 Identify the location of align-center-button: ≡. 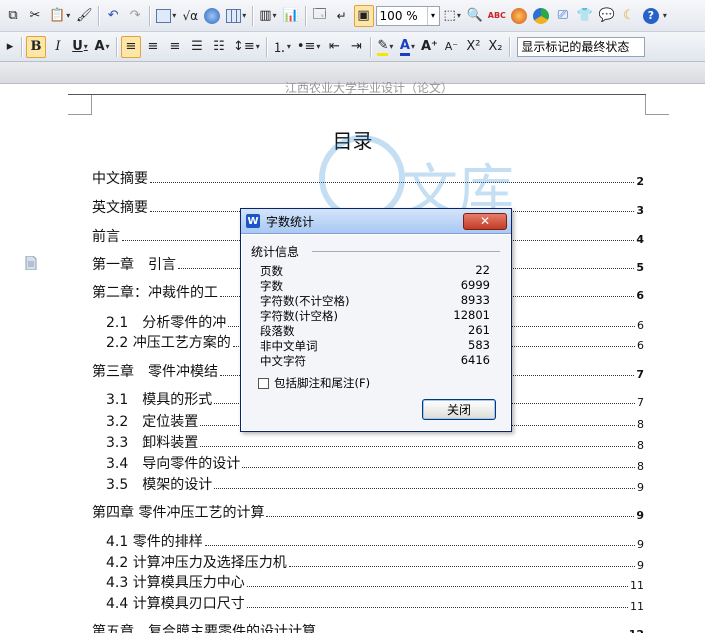
(153, 47).